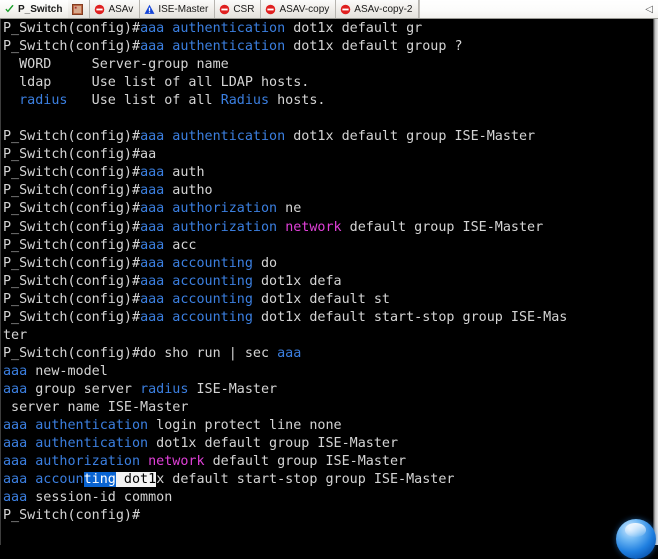  Describe the element at coordinates (655, 282) in the screenshot. I see `terminal-right-gutter` at that location.